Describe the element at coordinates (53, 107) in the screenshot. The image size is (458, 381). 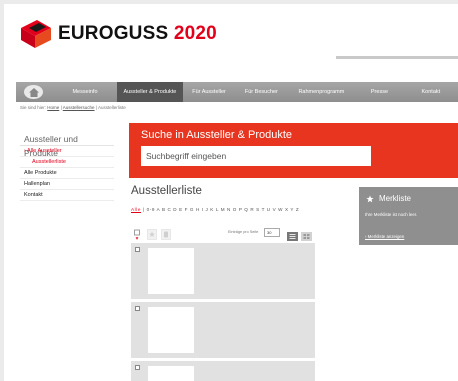
I see `breadcrumb-home-link: Home` at that location.